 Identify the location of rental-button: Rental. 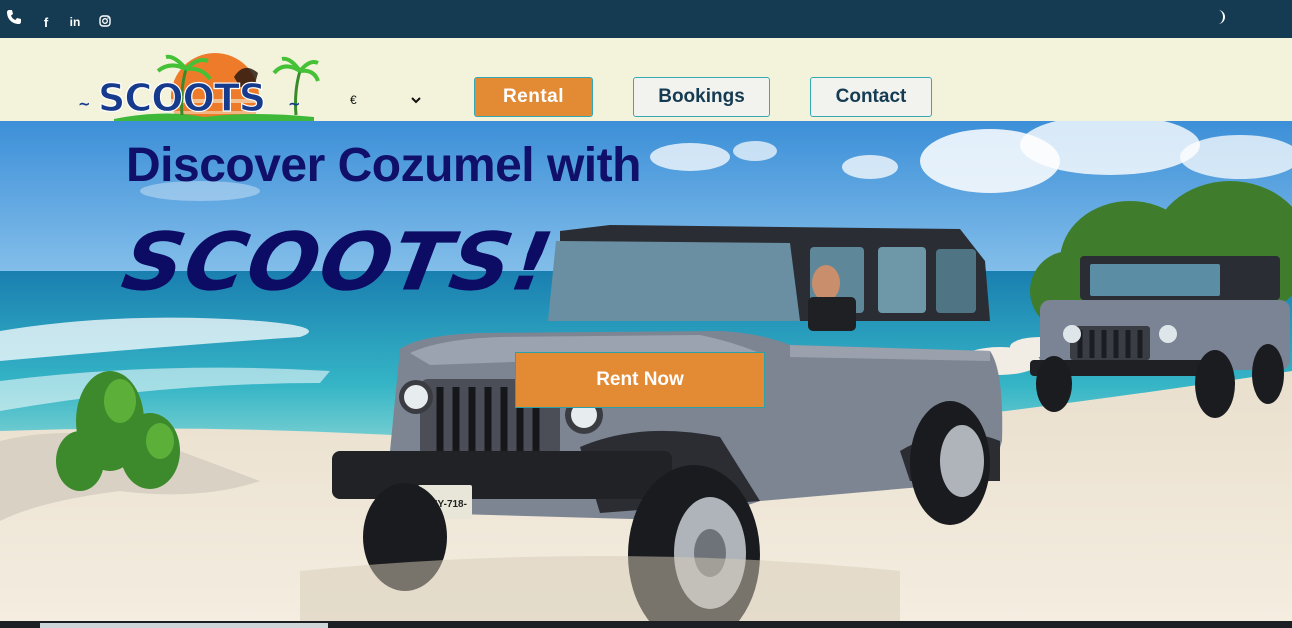
(533, 97).